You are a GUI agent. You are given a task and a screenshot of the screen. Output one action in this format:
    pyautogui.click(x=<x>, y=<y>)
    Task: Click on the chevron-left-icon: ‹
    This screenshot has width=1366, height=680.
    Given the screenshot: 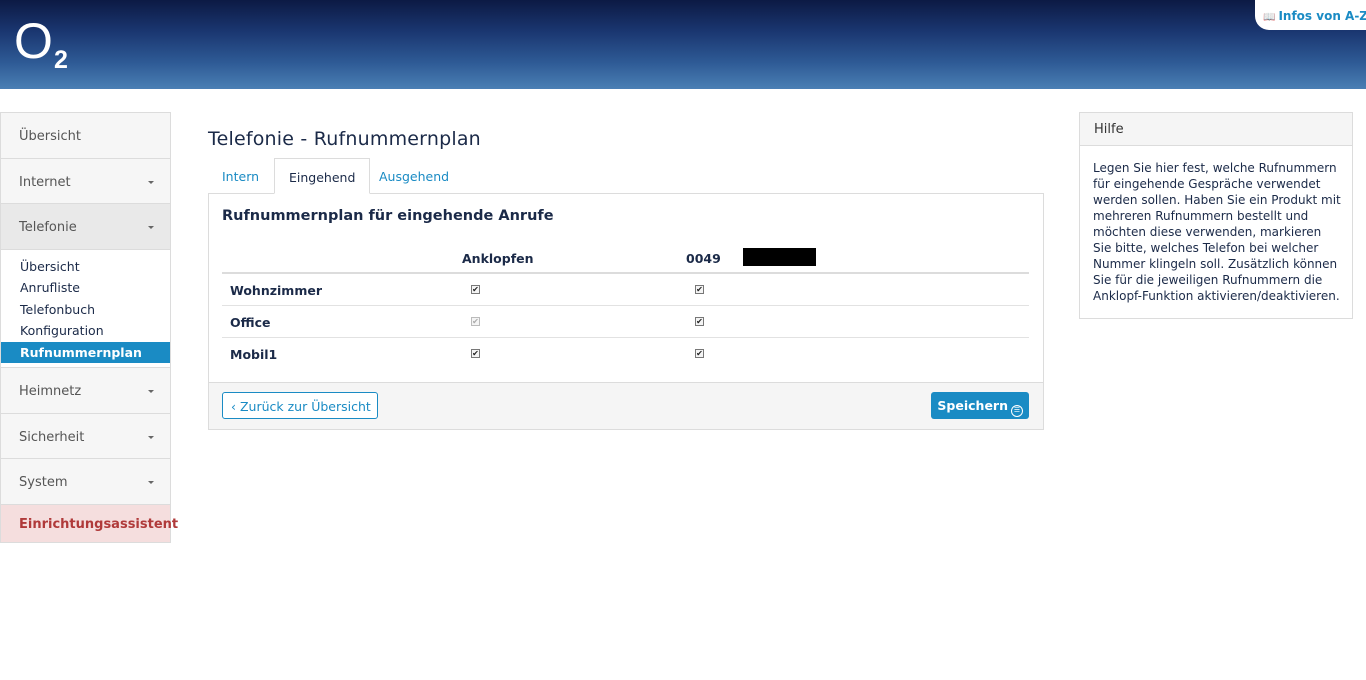 What is the action you would take?
    pyautogui.click(x=233, y=406)
    